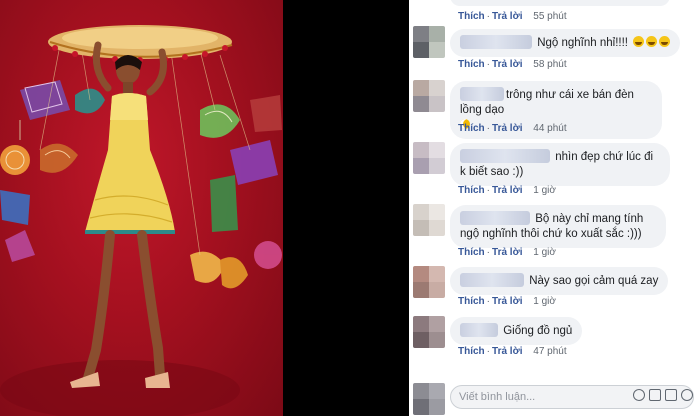 The image size is (699, 416). What do you see at coordinates (549, 64) in the screenshot?
I see `comment-time: 58 phút` at bounding box center [549, 64].